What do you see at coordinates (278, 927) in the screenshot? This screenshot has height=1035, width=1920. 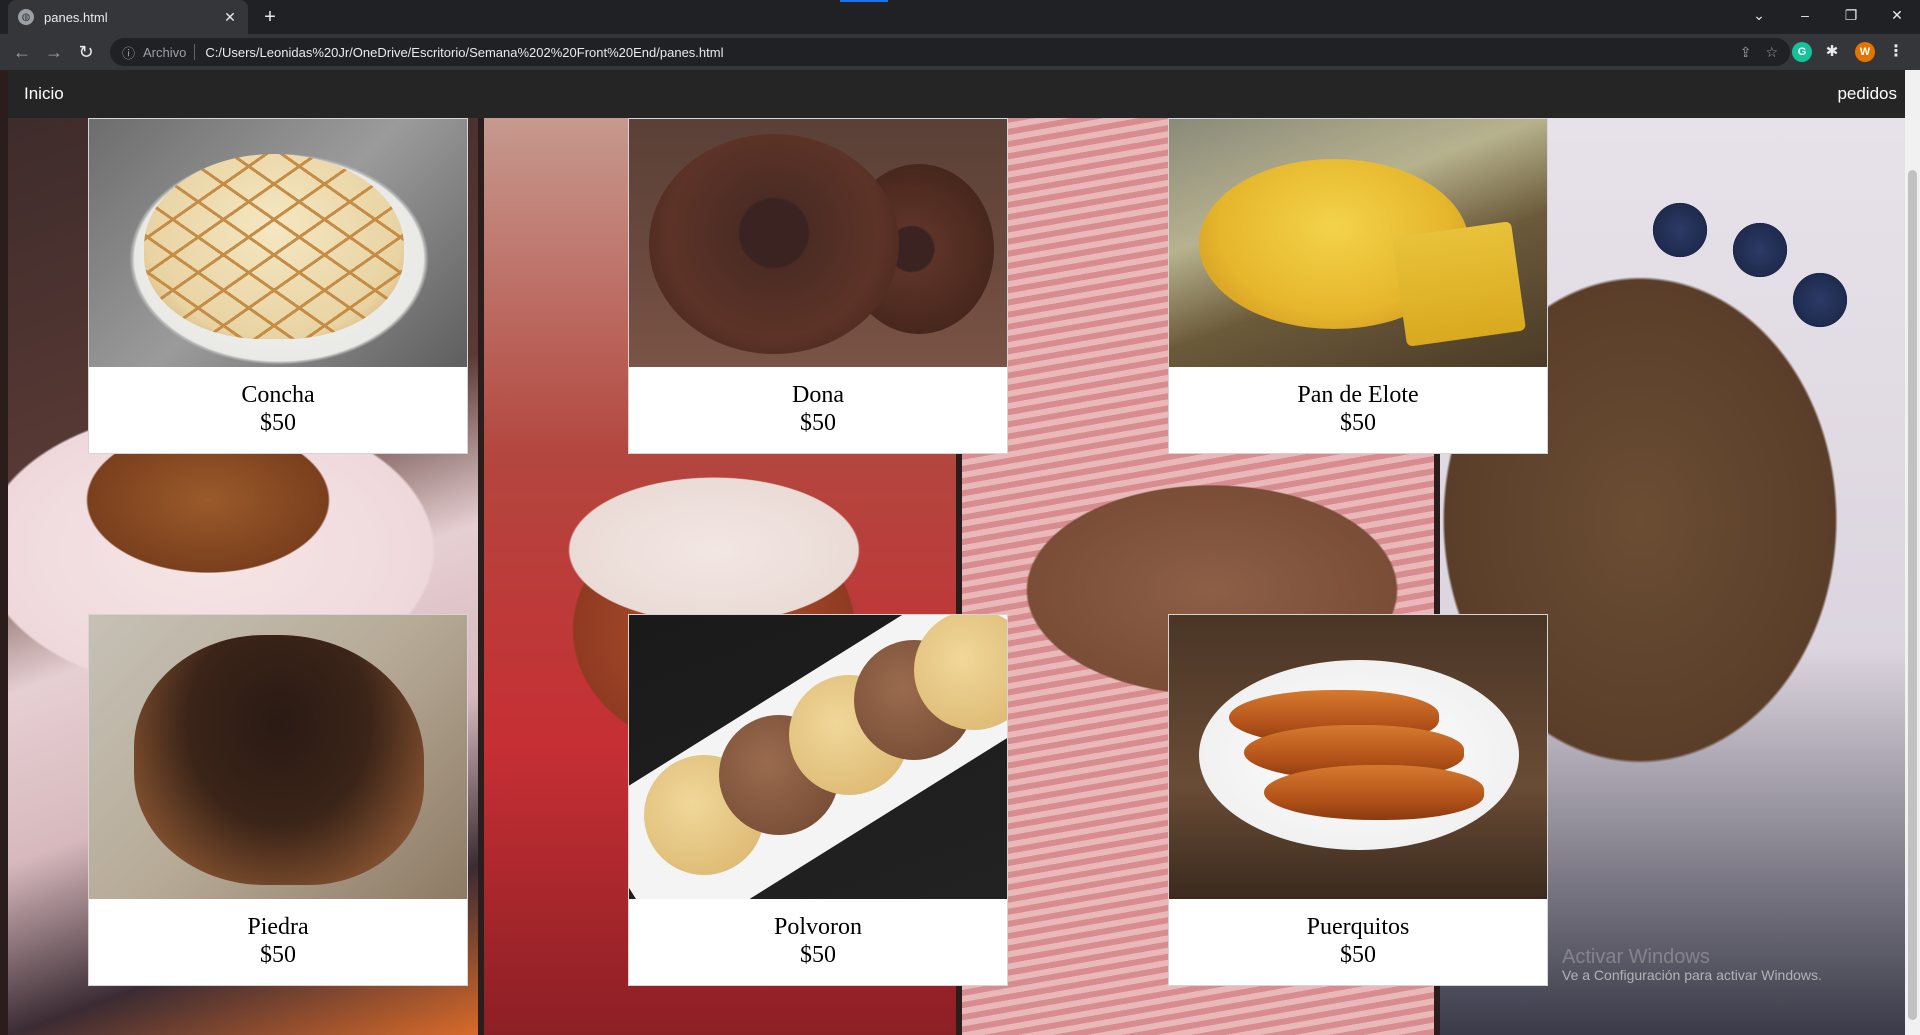 I see `product-name: Piedra` at bounding box center [278, 927].